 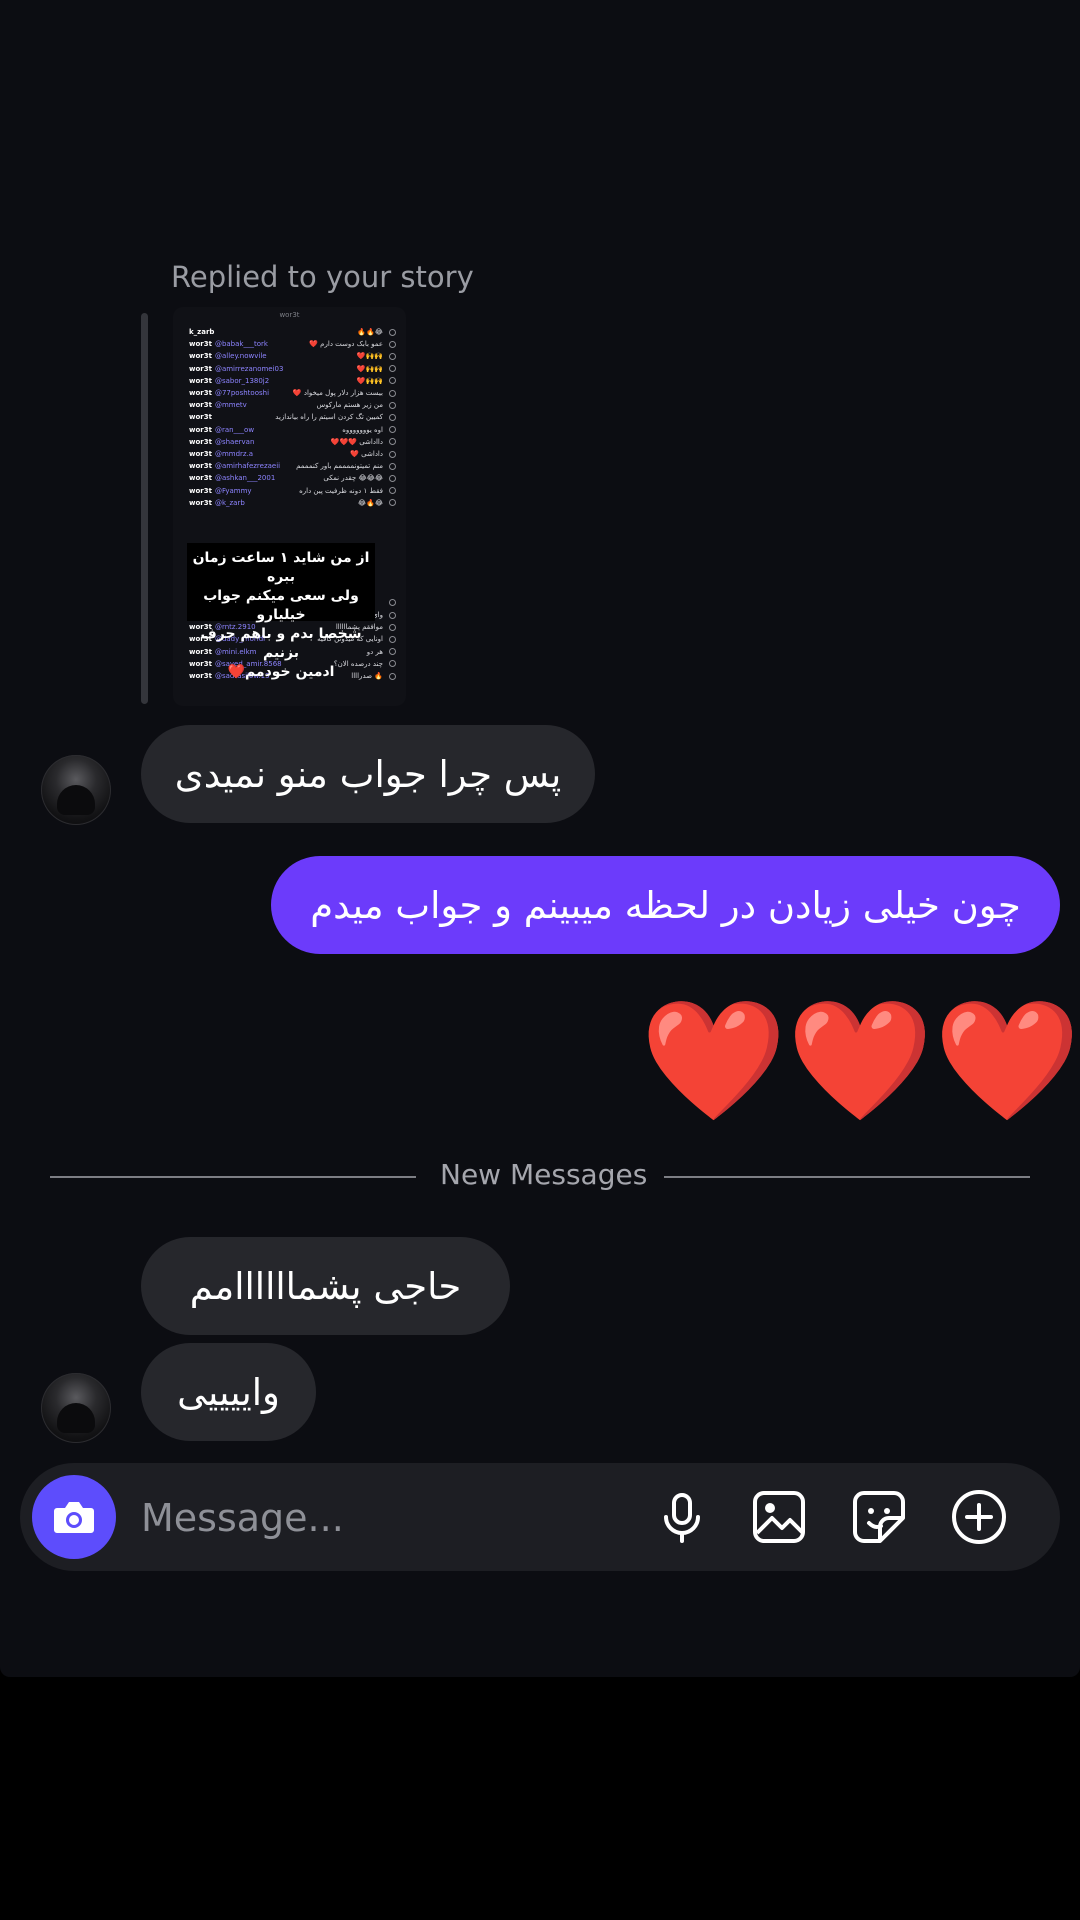 What do you see at coordinates (366, 454) in the screenshot?
I see `story-comment-text: داداشی ❤️` at bounding box center [366, 454].